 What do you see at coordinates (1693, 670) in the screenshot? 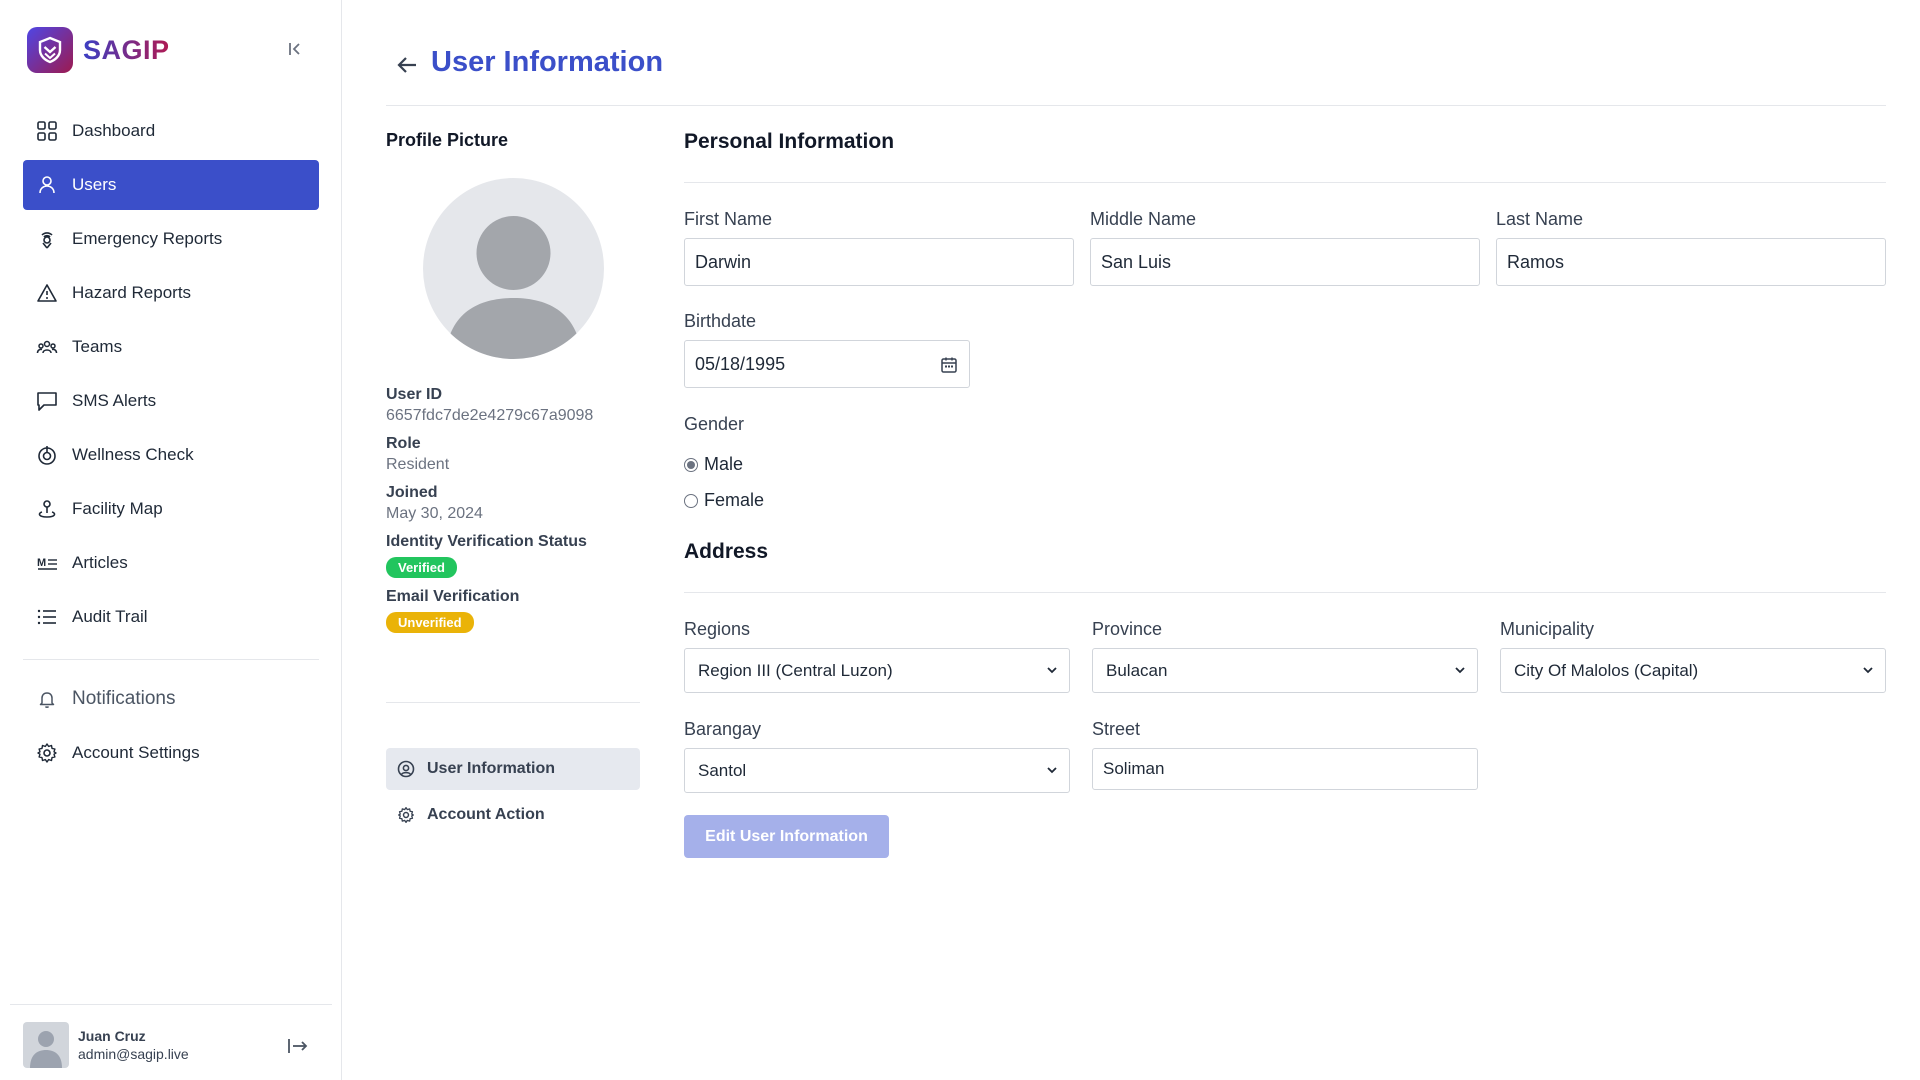
I see `municipality-select: City Of Malolos (Capital)` at bounding box center [1693, 670].